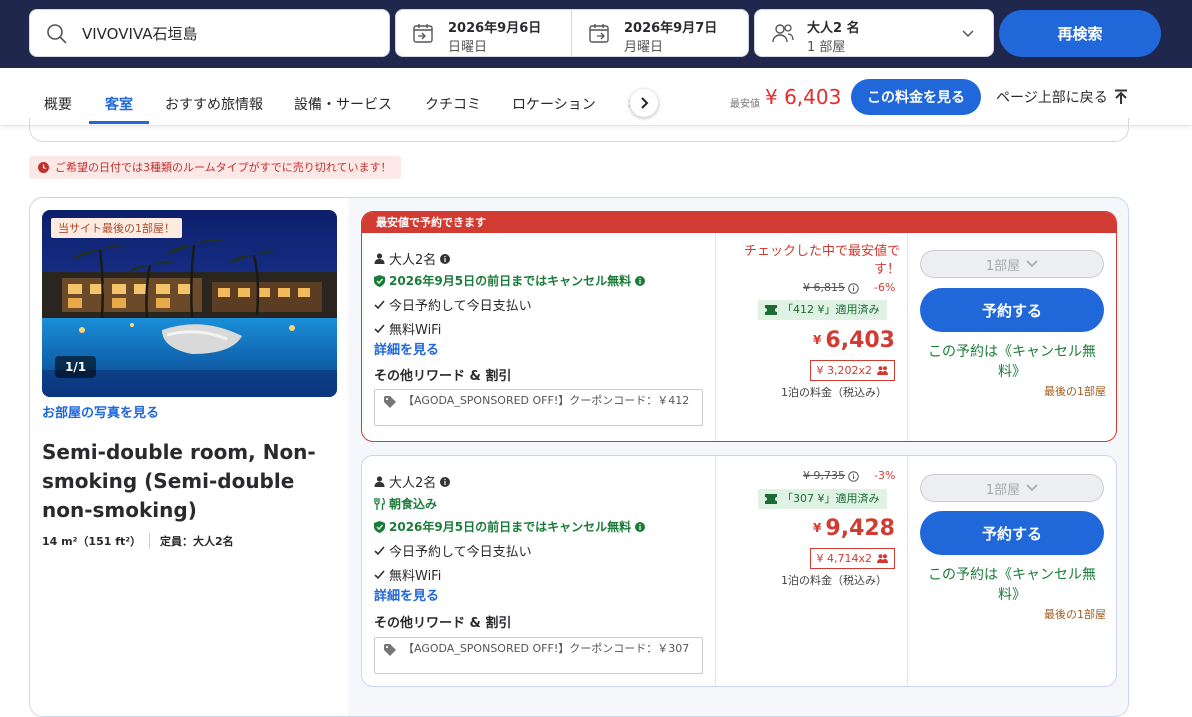 The height and width of the screenshot is (717, 1192). I want to click on rewards-heading: その他リワード & 割引, so click(443, 376).